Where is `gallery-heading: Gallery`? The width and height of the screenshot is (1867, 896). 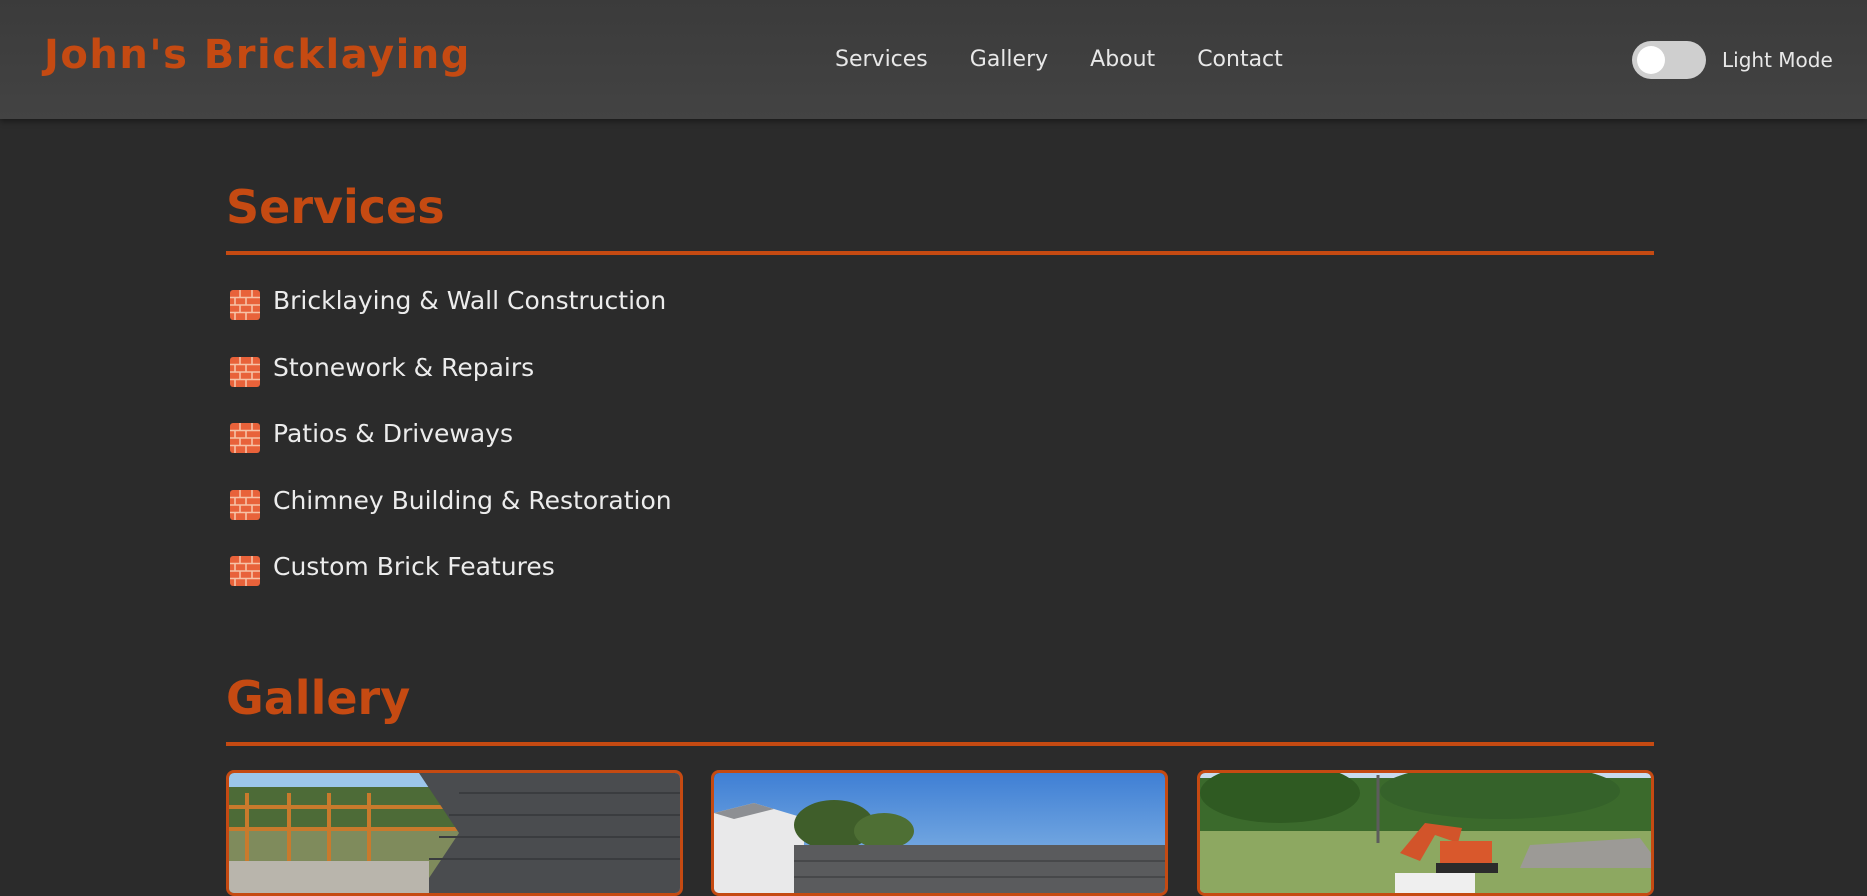 gallery-heading: Gallery is located at coordinates (318, 698).